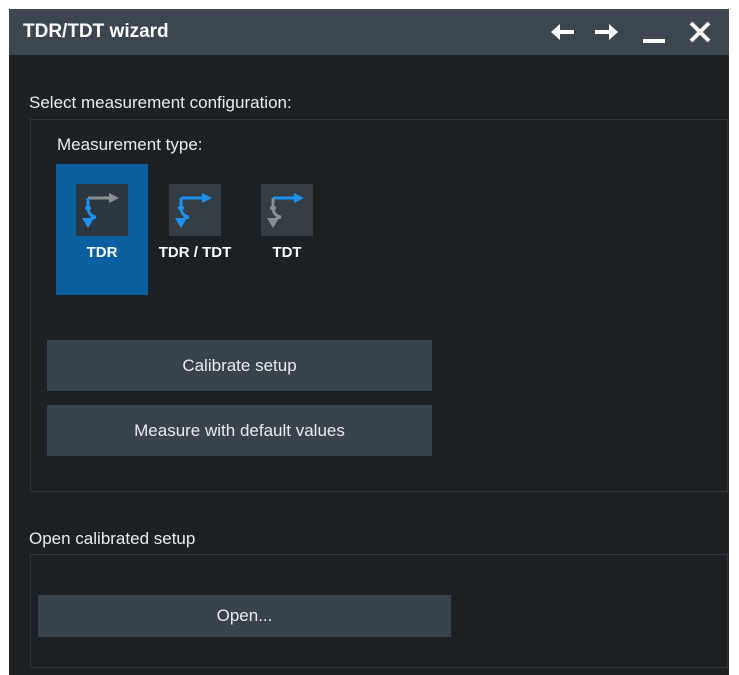 Image resolution: width=739 pixels, height=675 pixels. I want to click on measurement-type-label: Measurement type:, so click(130, 144).